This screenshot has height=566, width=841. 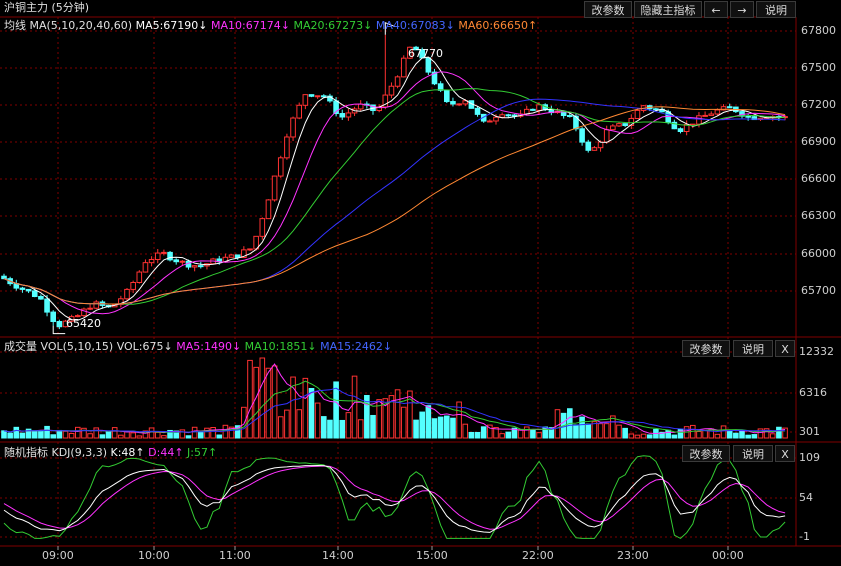 I want to click on volume-params-button: 改参数, so click(x=706, y=348).